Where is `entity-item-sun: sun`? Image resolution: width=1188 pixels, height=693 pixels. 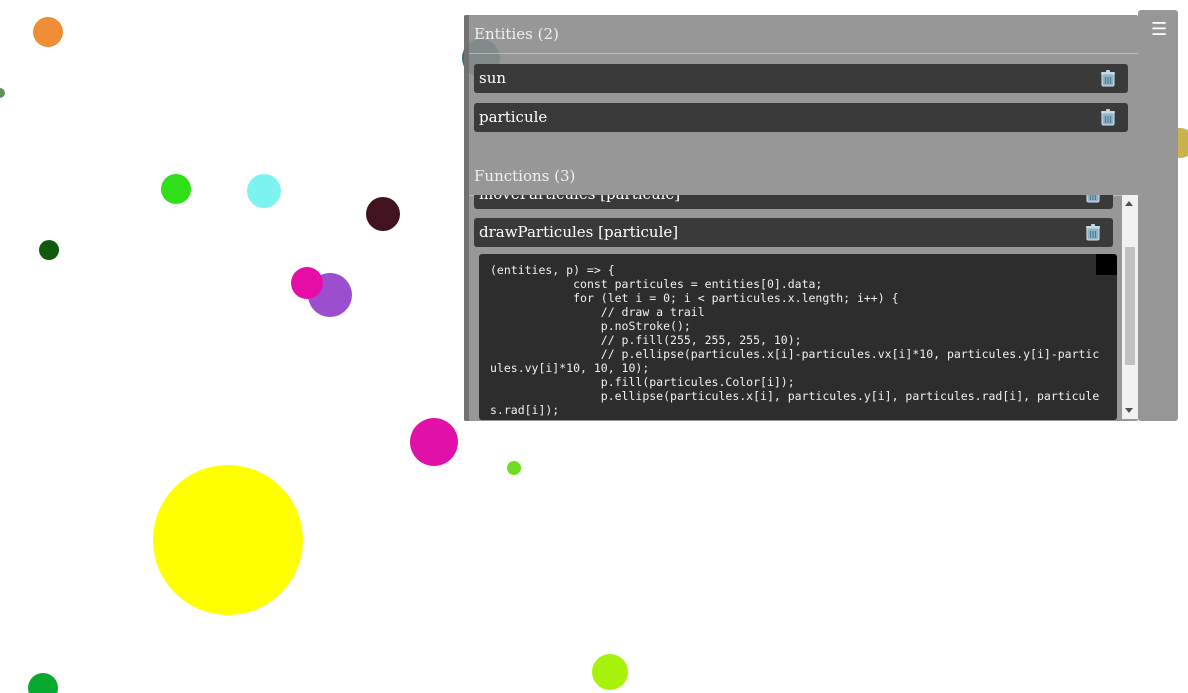 entity-item-sun: sun is located at coordinates (801, 78).